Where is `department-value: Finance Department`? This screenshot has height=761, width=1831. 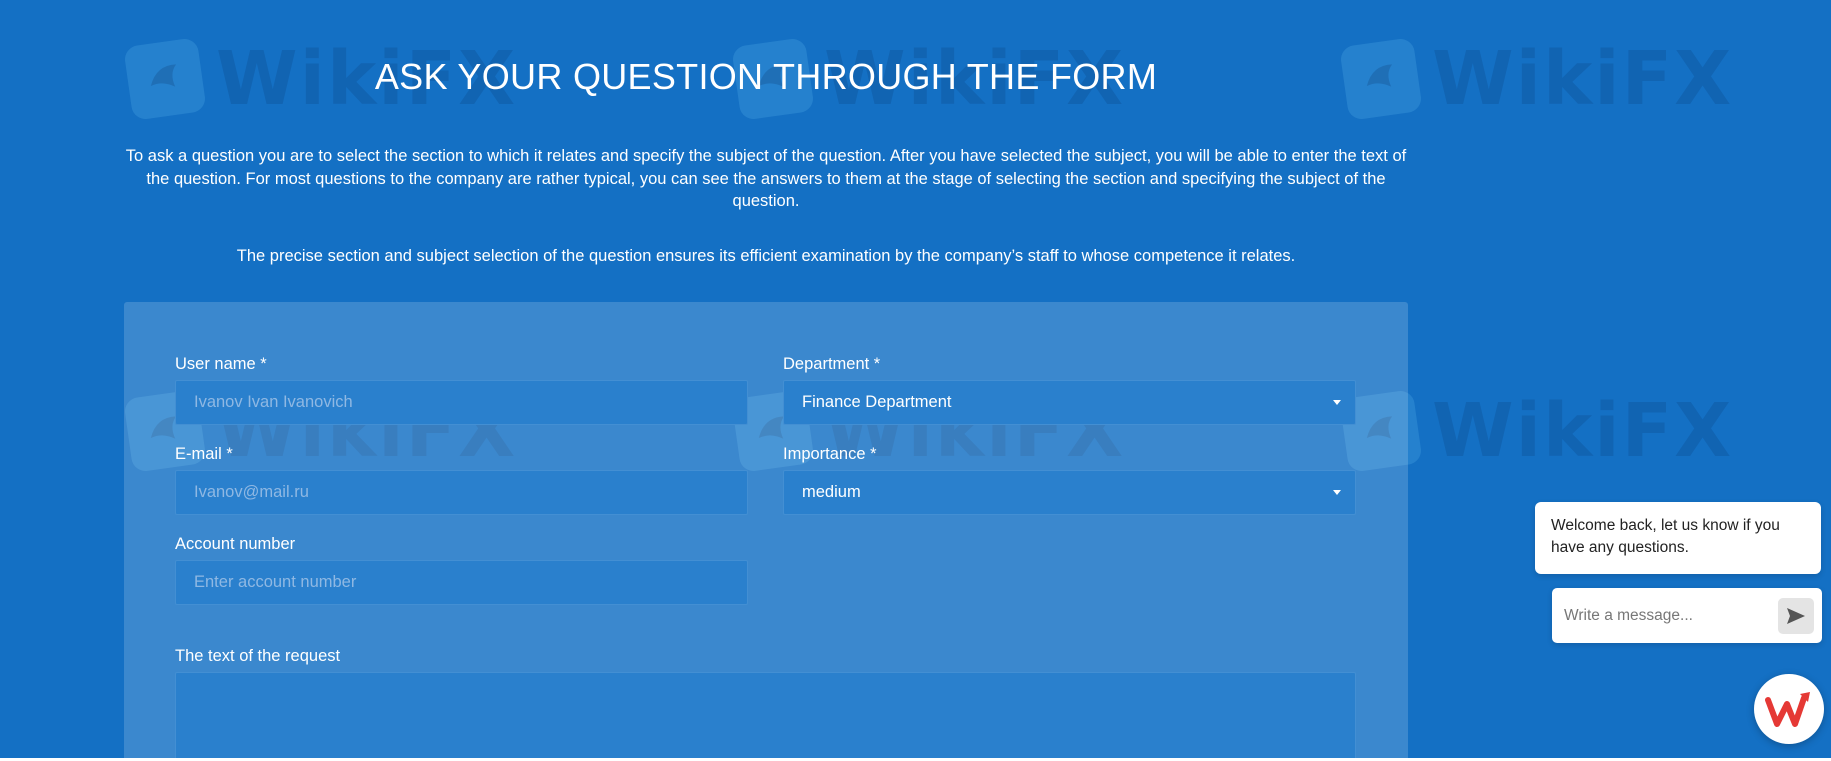
department-value: Finance Department is located at coordinates (877, 402).